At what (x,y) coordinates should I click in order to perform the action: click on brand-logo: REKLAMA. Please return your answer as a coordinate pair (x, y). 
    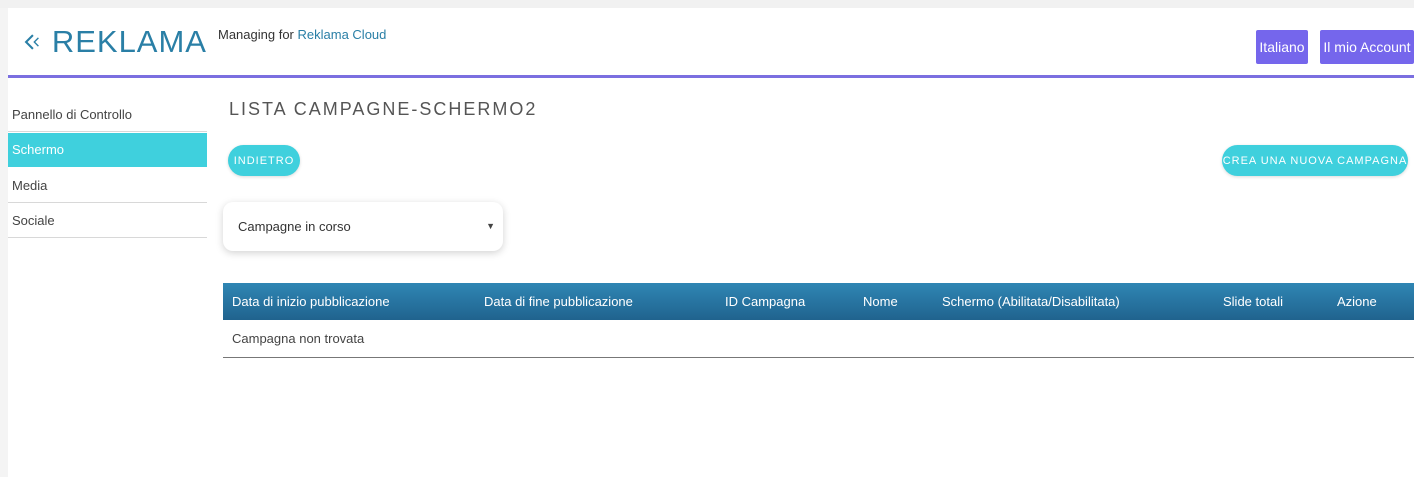
    Looking at the image, I should click on (107, 42).